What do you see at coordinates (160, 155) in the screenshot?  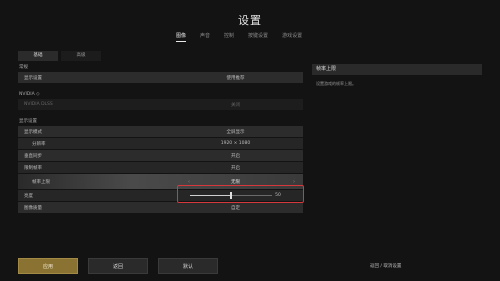 I see `setting-row-vsync: 垂直同步 开启` at bounding box center [160, 155].